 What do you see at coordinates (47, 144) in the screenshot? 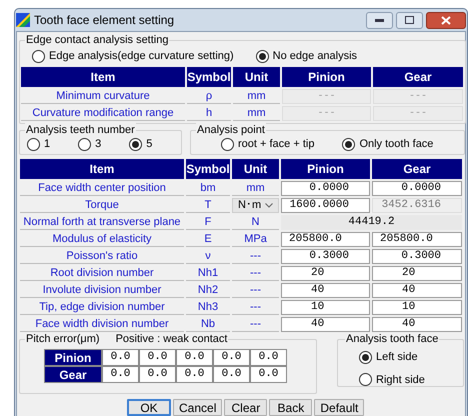
I see `radio-label: 1` at bounding box center [47, 144].